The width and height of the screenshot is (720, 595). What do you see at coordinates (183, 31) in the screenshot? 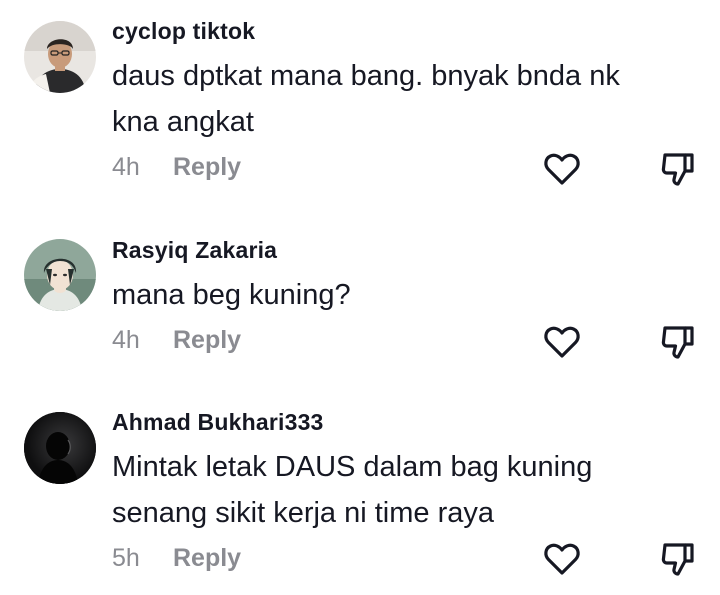
I see `username: cyclop tiktok` at bounding box center [183, 31].